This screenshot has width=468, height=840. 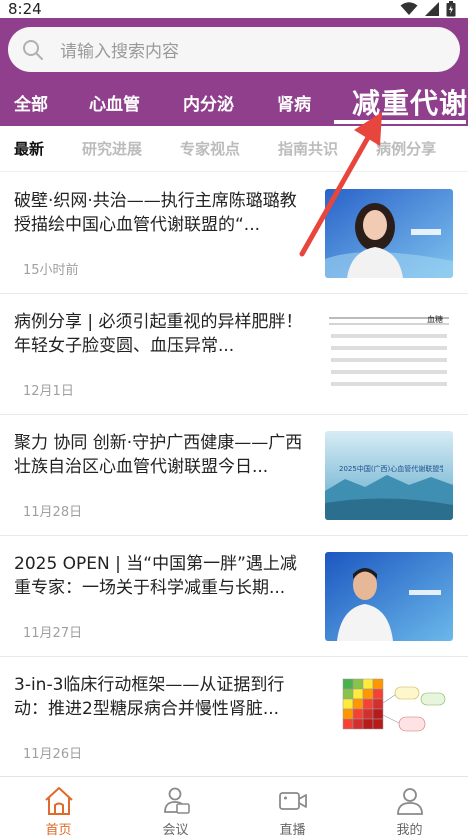 What do you see at coordinates (175, 830) in the screenshot?
I see `tab-meeting-label: 会议` at bounding box center [175, 830].